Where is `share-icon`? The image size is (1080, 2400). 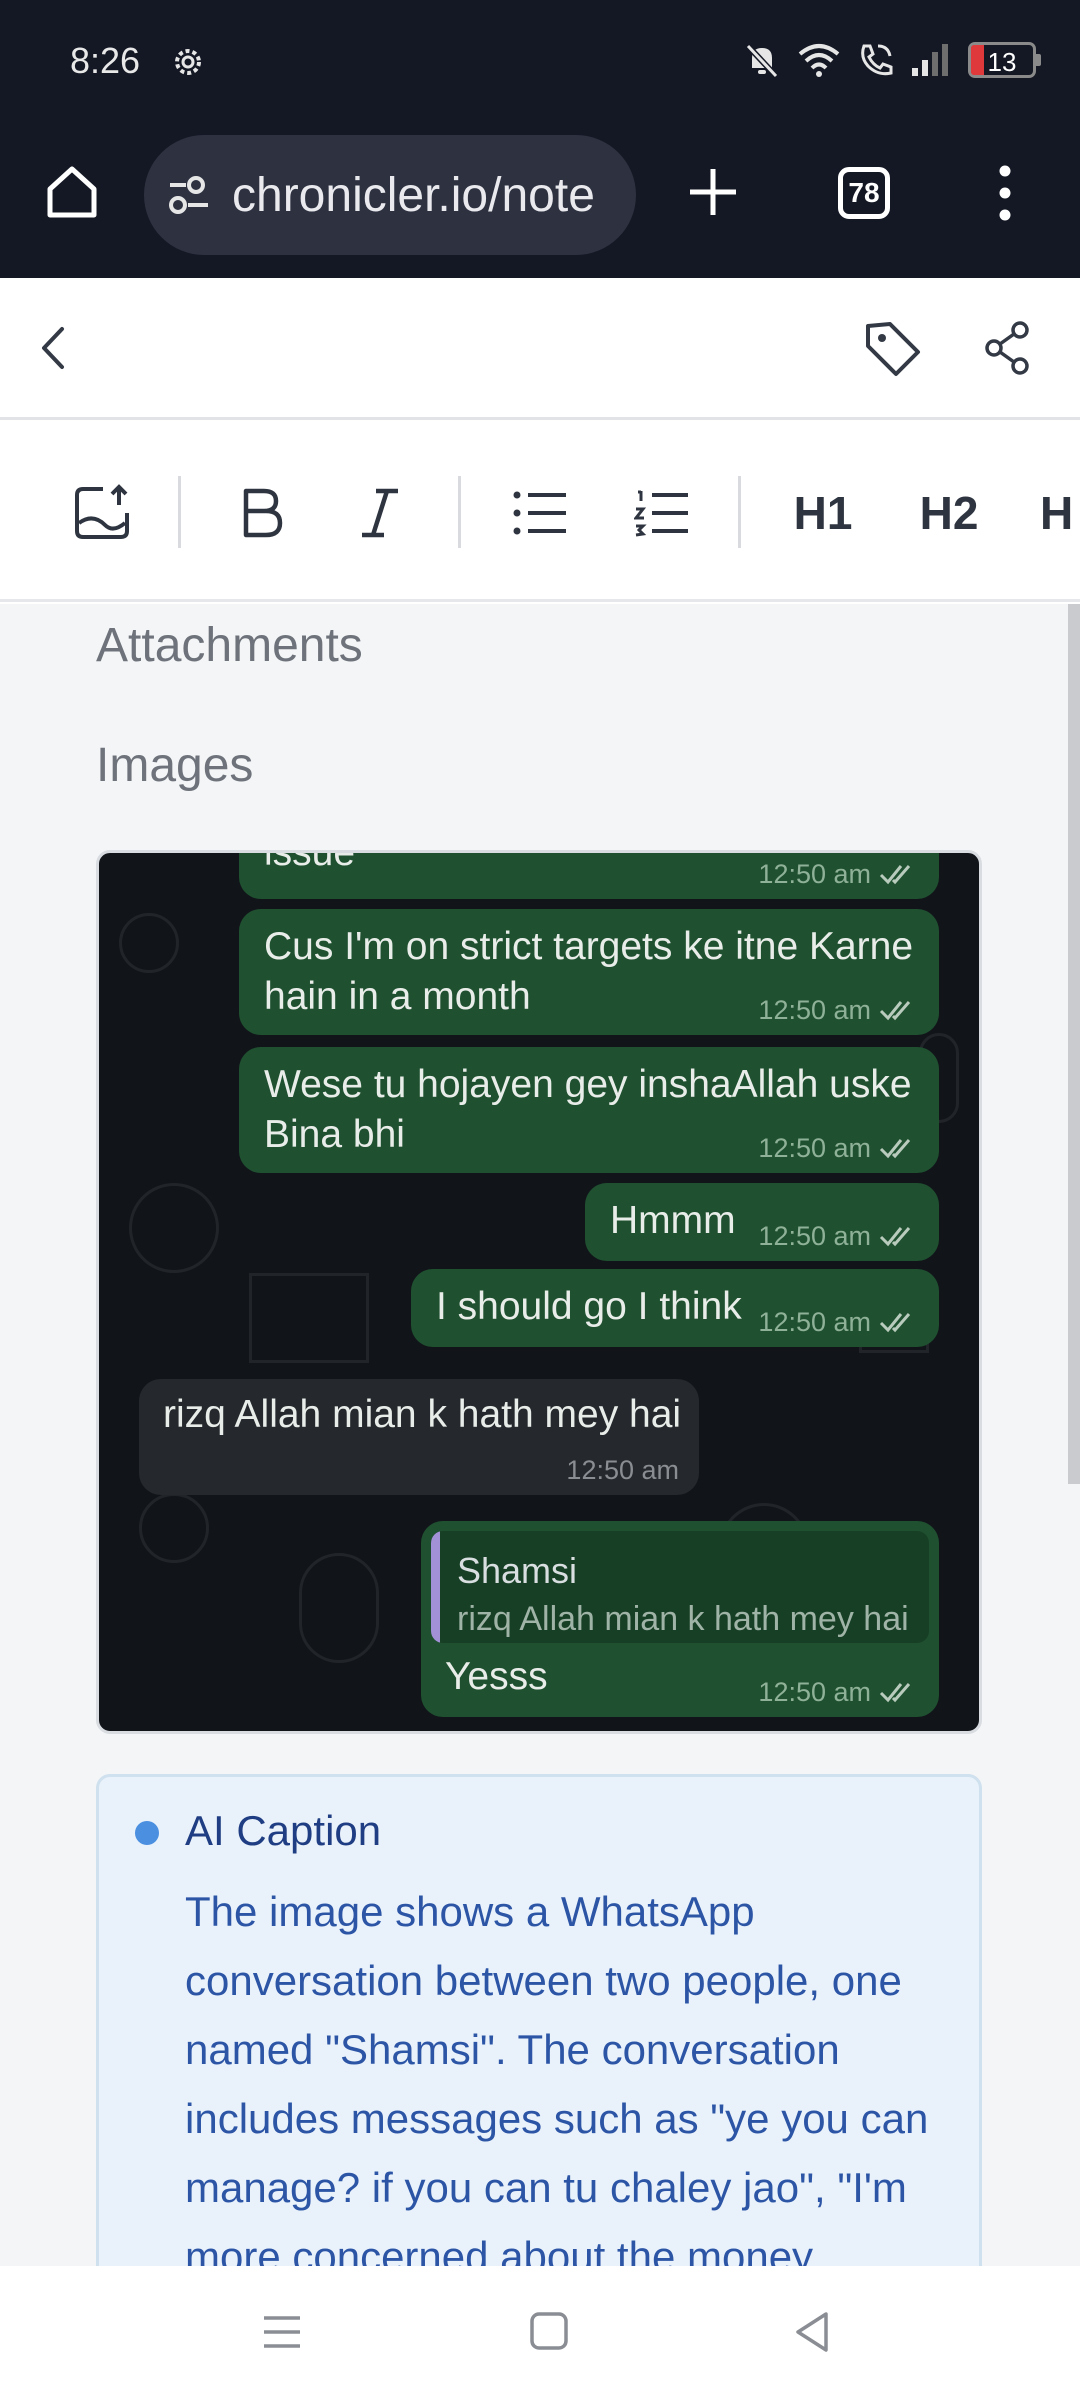 share-icon is located at coordinates (1007, 348).